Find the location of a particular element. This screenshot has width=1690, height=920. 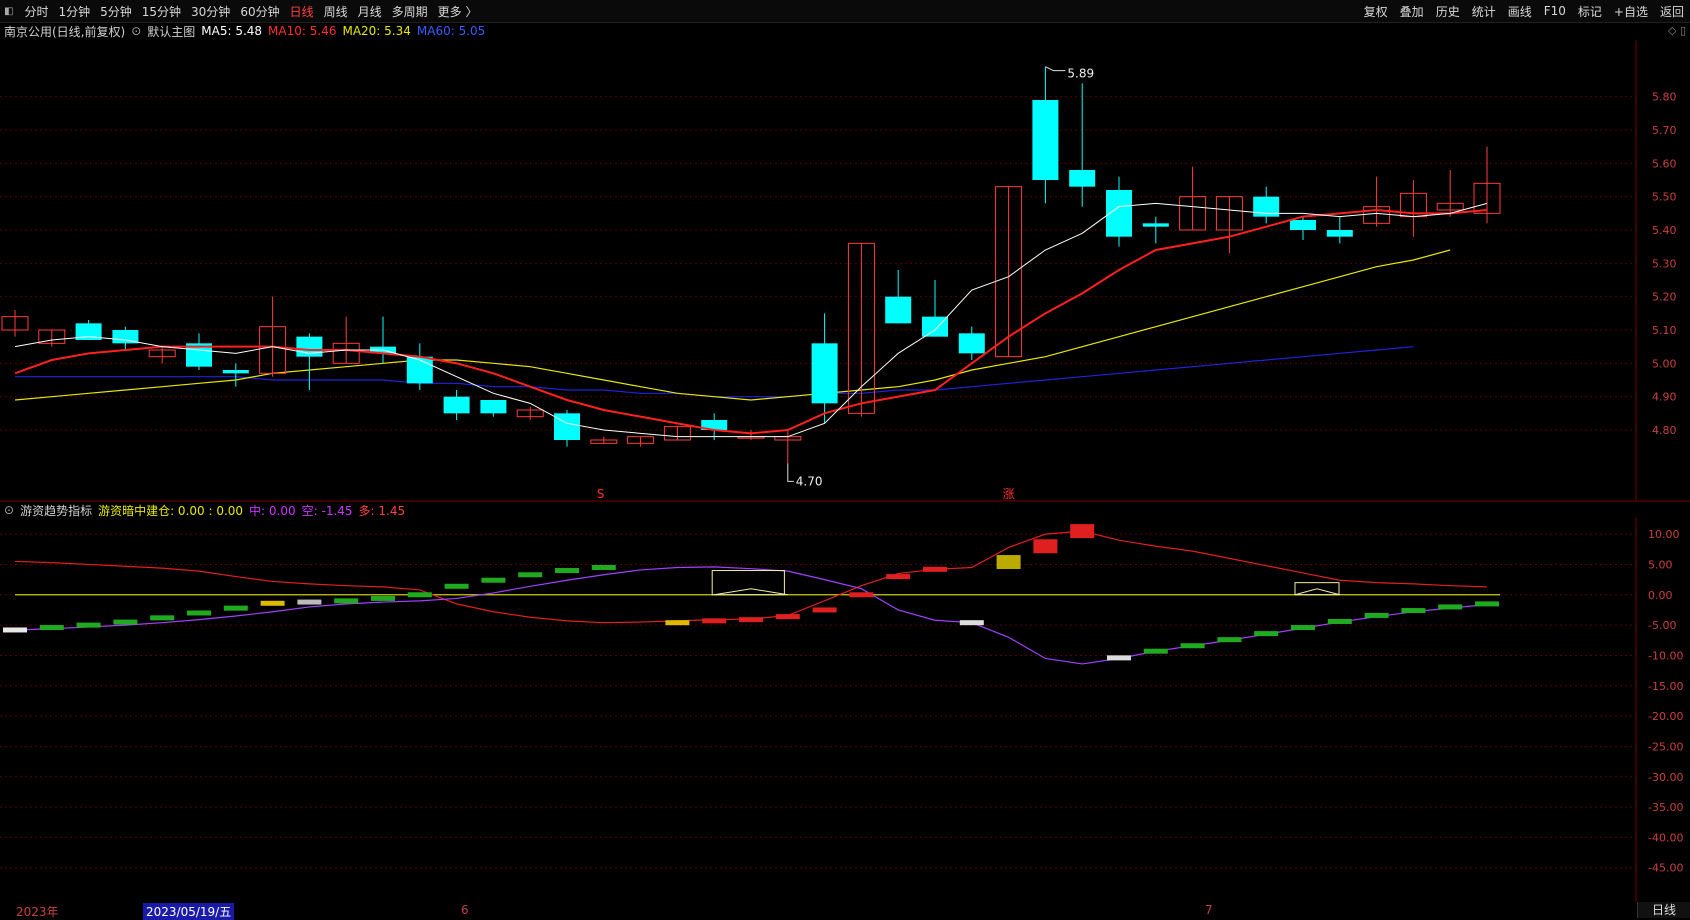

indicator-title: 游资趋势指标 is located at coordinates (56, 510).